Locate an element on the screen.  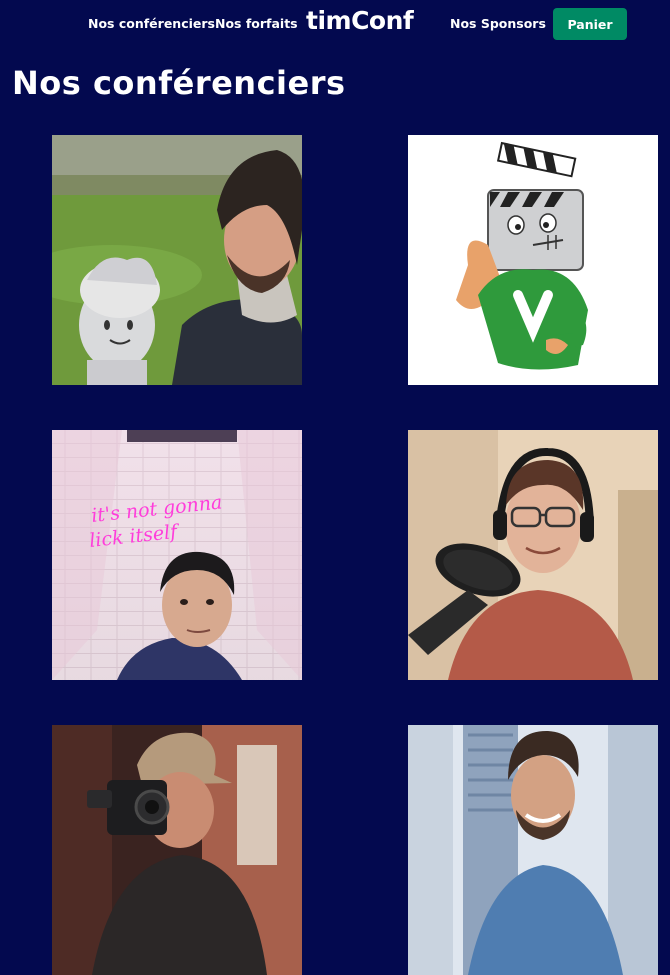
photo-man-with-plush is located at coordinates (177, 260).